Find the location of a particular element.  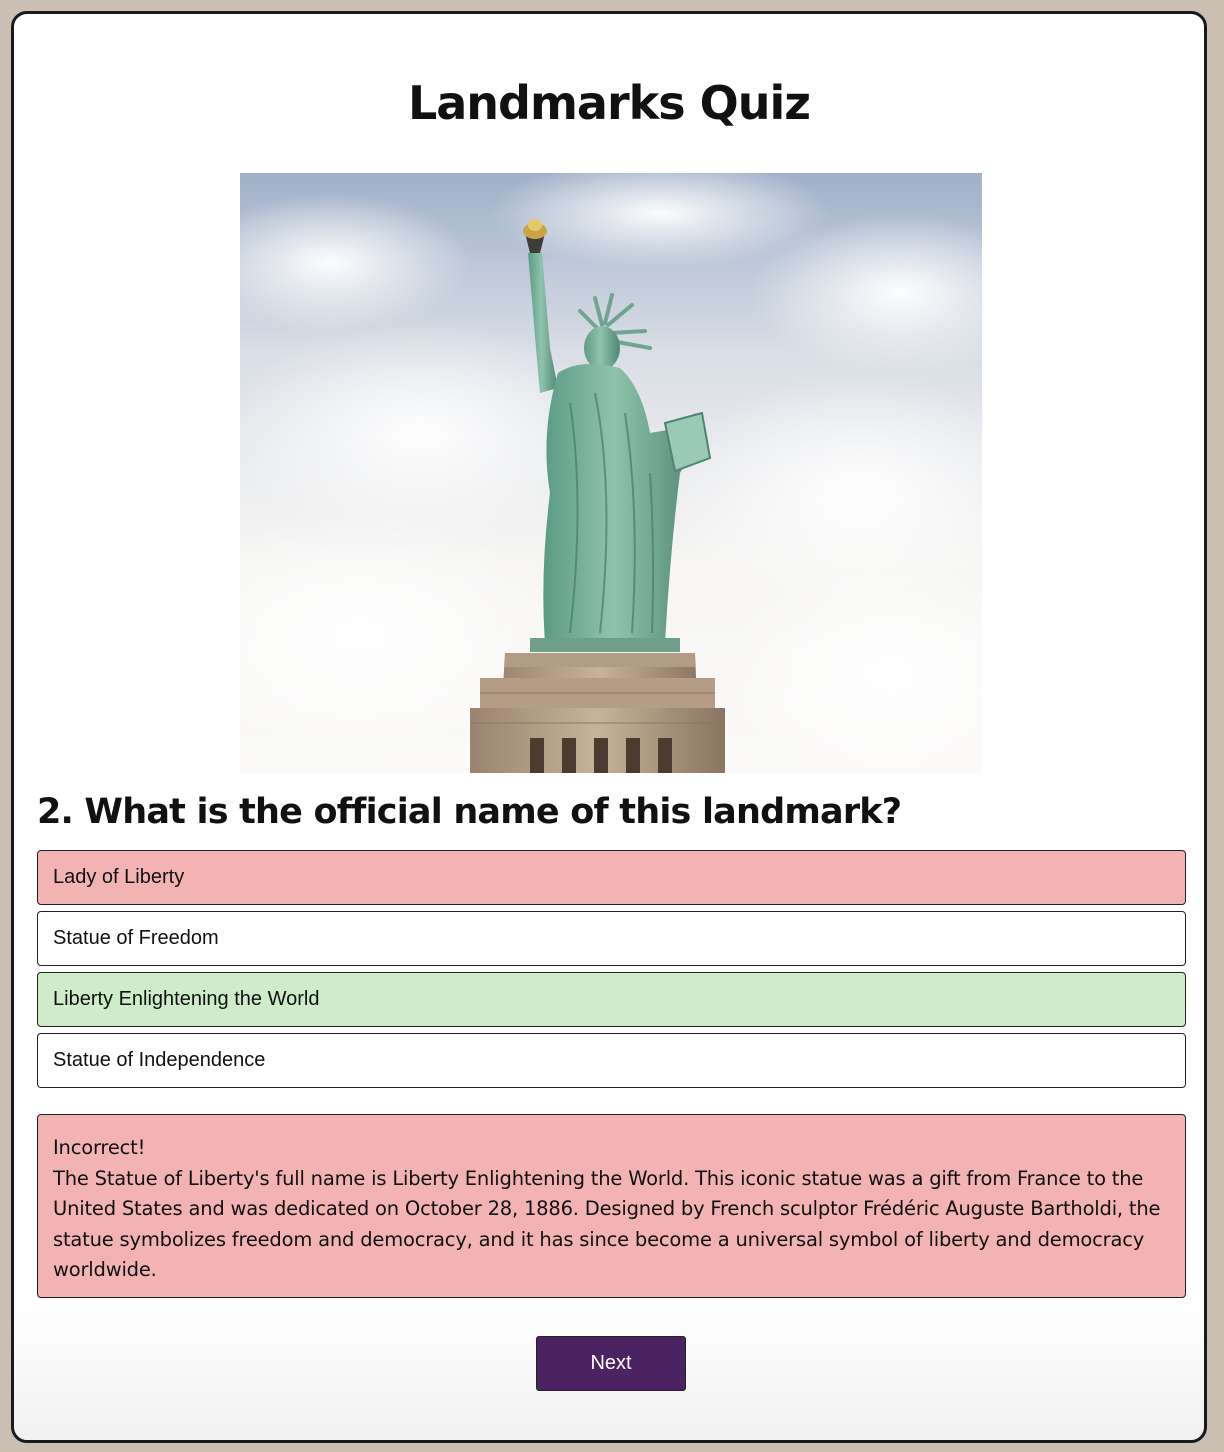

answer-option-statue-of-freedom: Statue of Freedom is located at coordinates (611, 938).